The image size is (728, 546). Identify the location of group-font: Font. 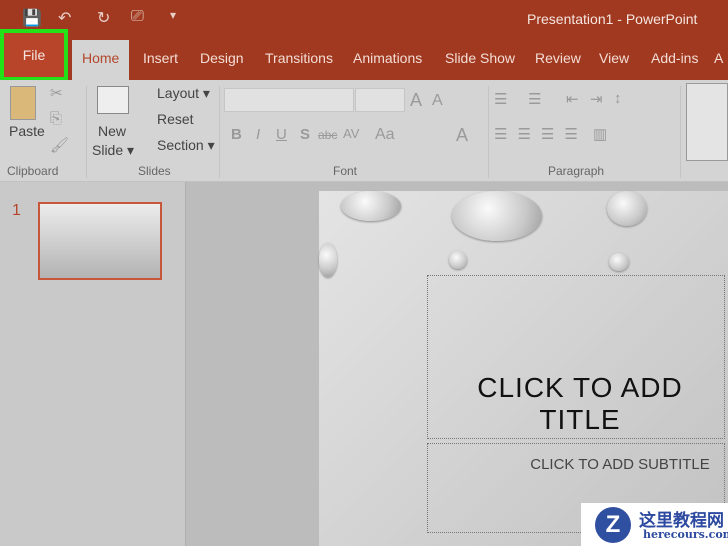
(345, 171).